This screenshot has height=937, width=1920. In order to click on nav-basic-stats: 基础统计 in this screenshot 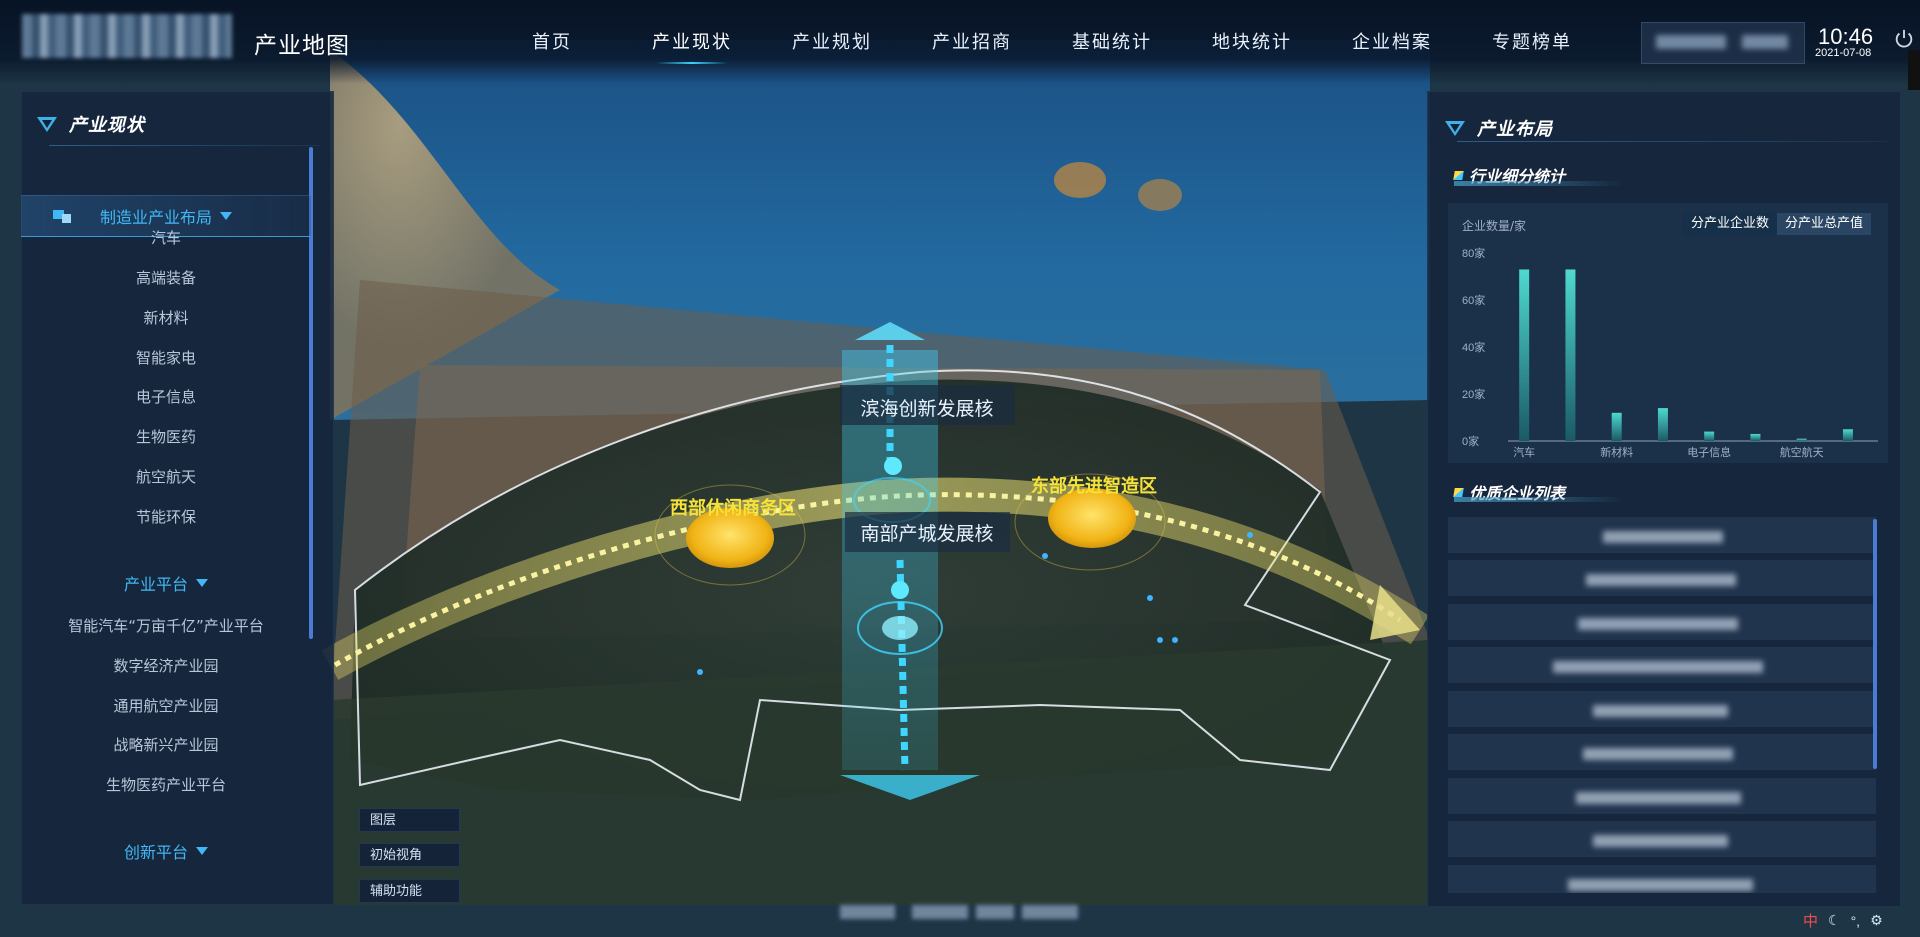, I will do `click(1112, 41)`.